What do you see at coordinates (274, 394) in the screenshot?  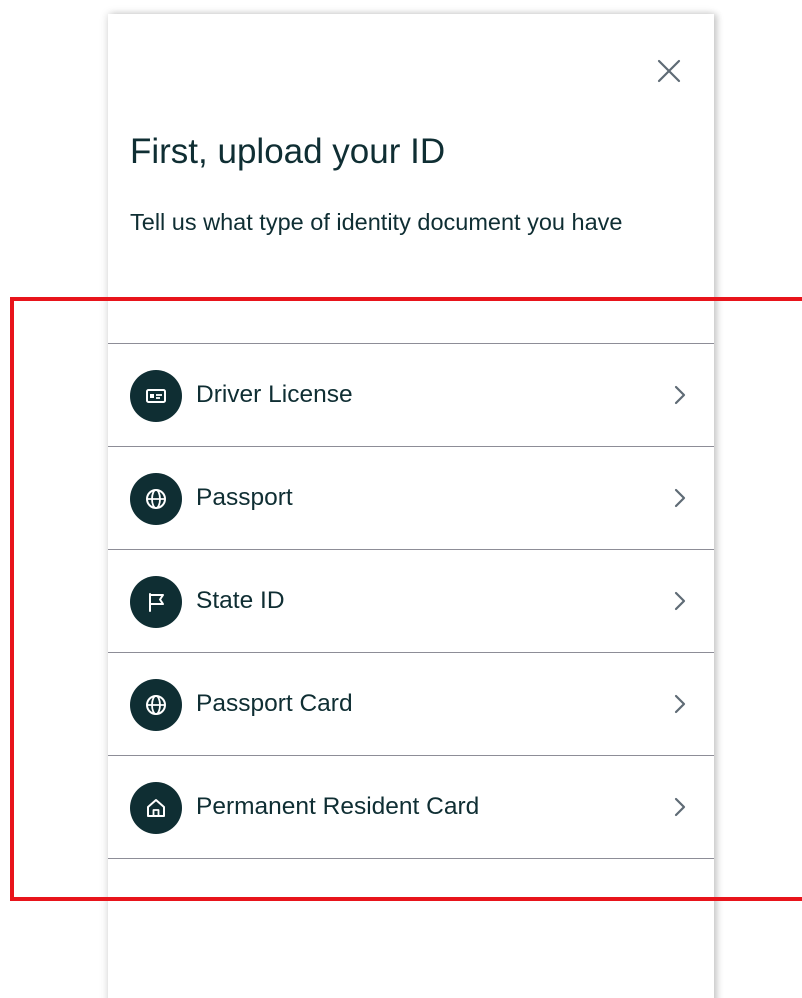 I see `id-option-label: Driver License` at bounding box center [274, 394].